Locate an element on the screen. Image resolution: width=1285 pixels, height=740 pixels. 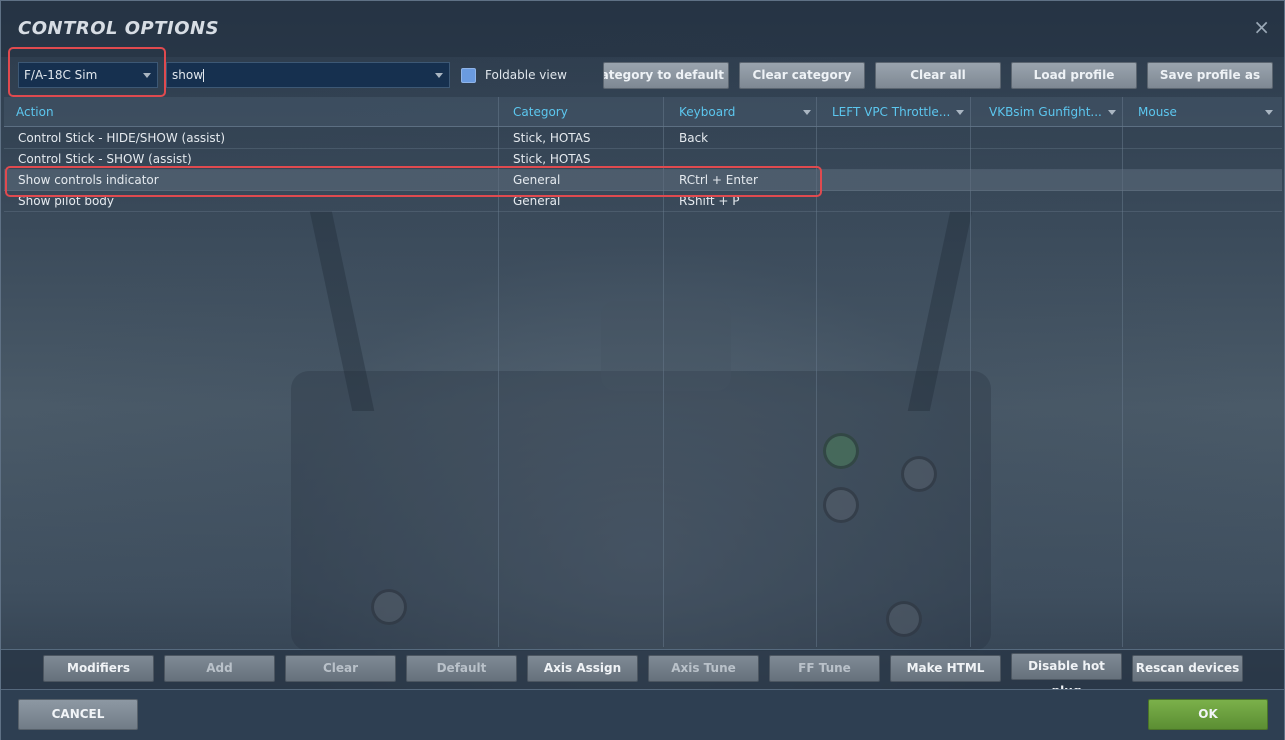
make-html-button: Make HTML is located at coordinates (945, 668).